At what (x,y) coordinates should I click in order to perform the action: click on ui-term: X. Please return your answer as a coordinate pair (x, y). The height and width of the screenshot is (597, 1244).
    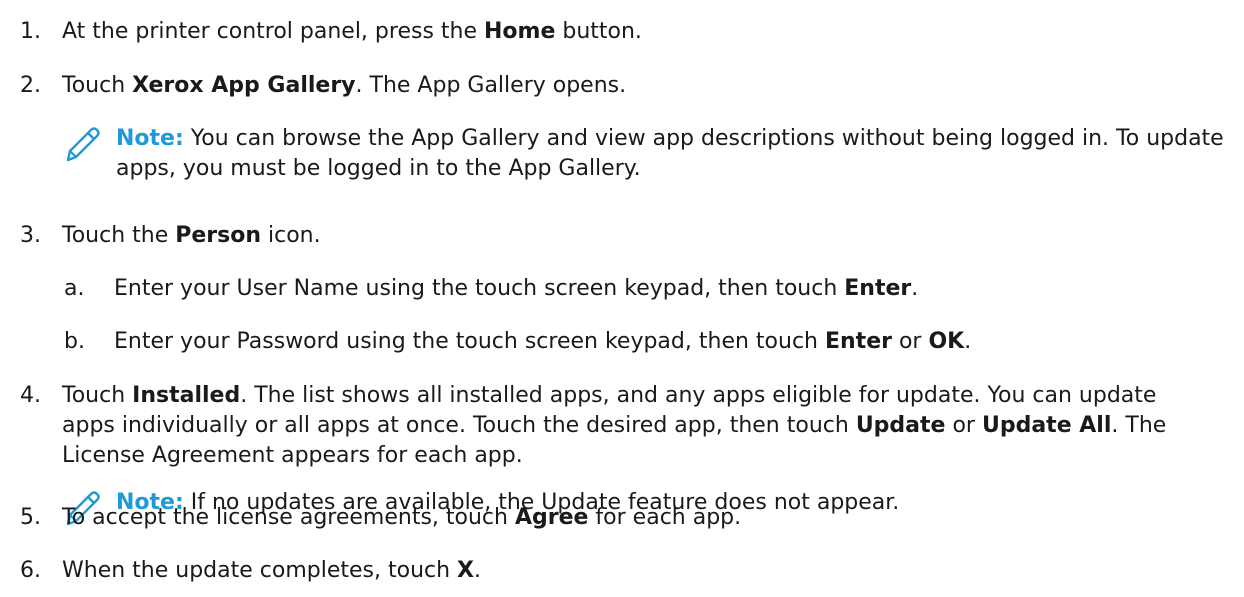
    Looking at the image, I should click on (466, 570).